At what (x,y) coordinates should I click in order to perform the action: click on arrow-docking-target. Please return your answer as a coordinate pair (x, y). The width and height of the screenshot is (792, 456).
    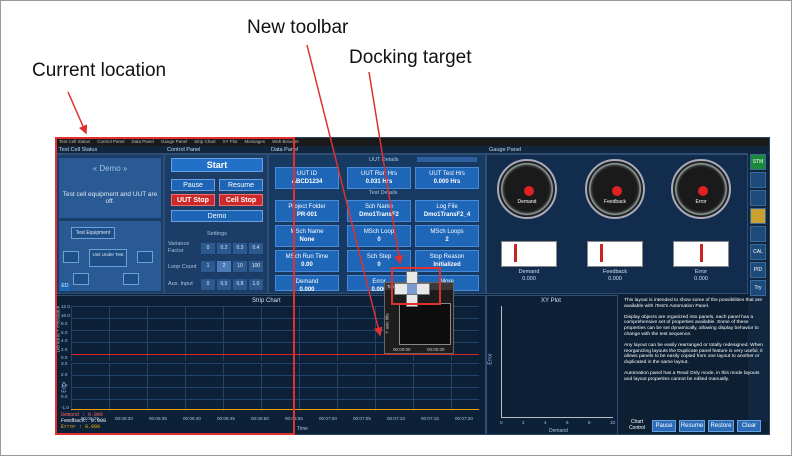
    Looking at the image, I should click on (386, 168).